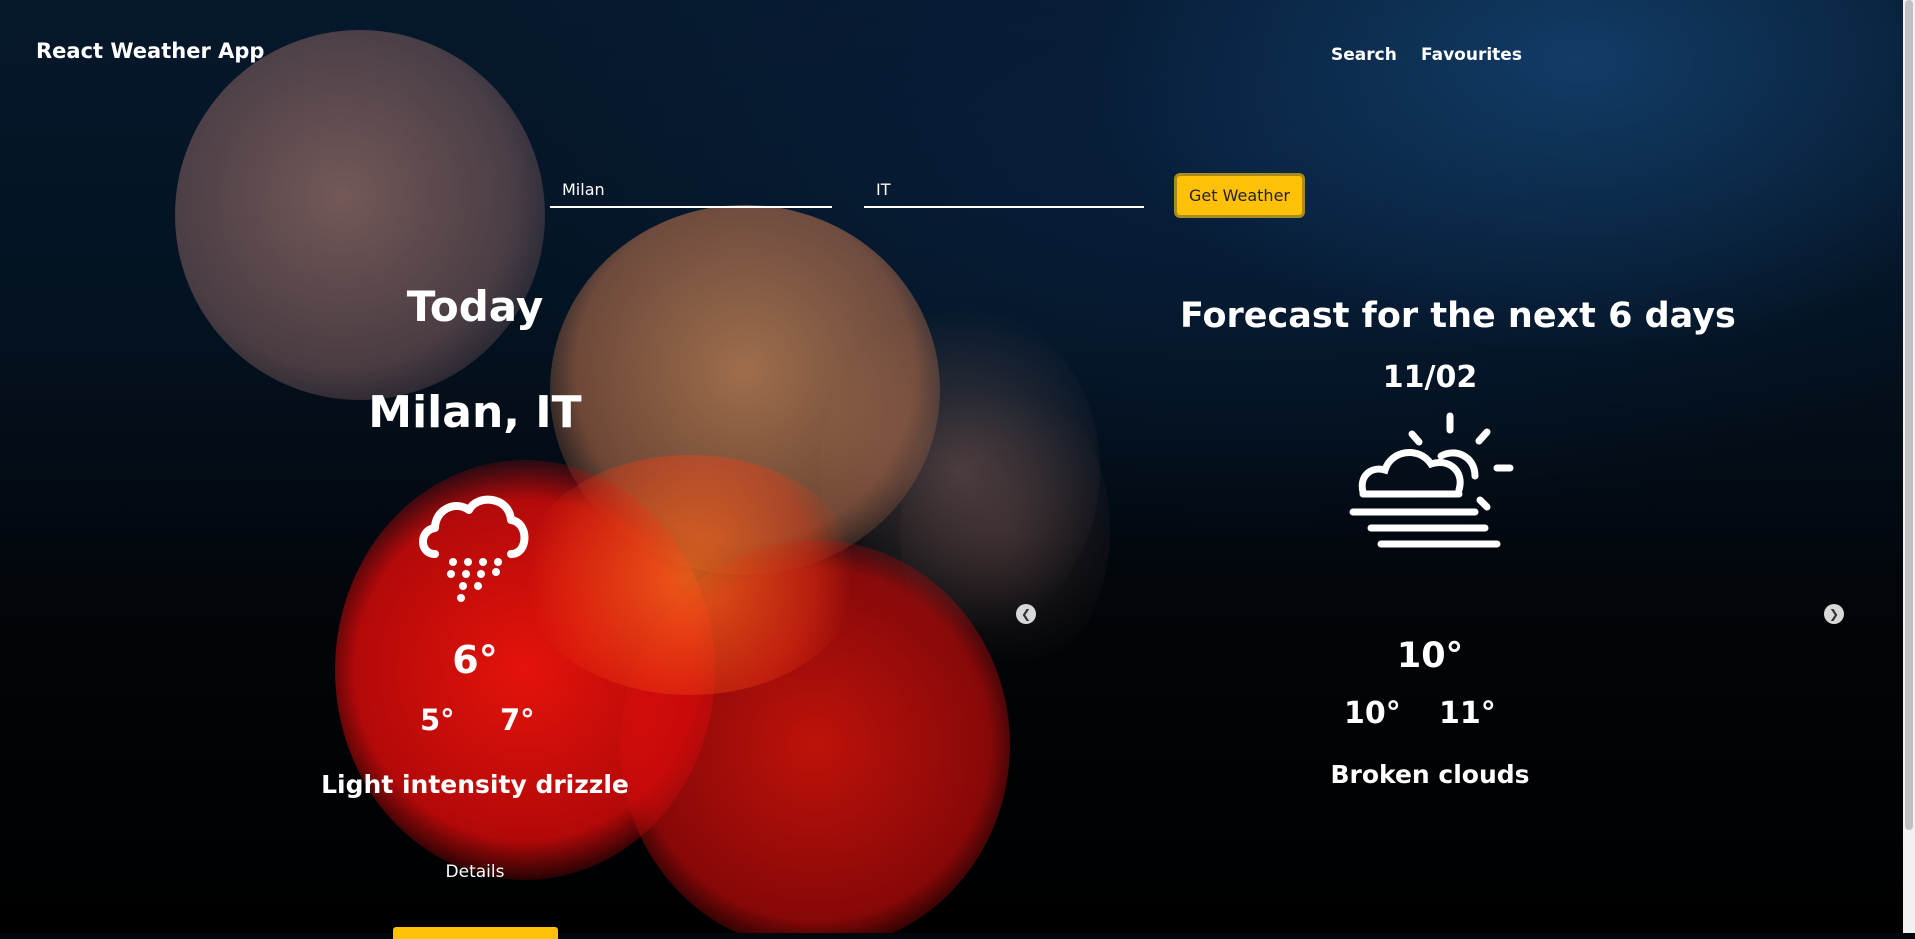  Describe the element at coordinates (517, 720) in the screenshot. I see `today-temp-max: 7°` at that location.